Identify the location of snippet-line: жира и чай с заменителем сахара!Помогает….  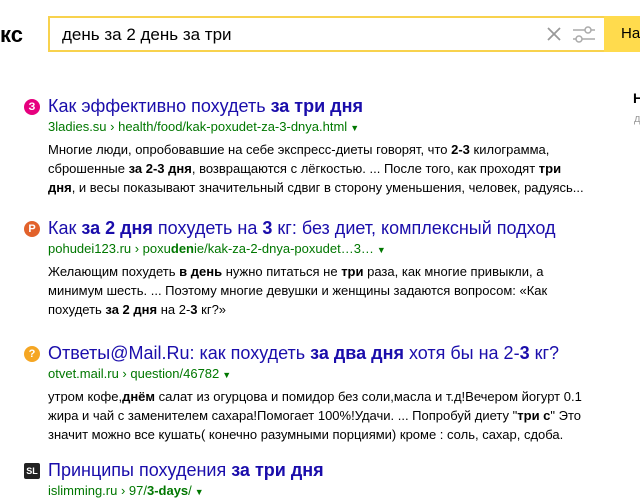
(315, 415).